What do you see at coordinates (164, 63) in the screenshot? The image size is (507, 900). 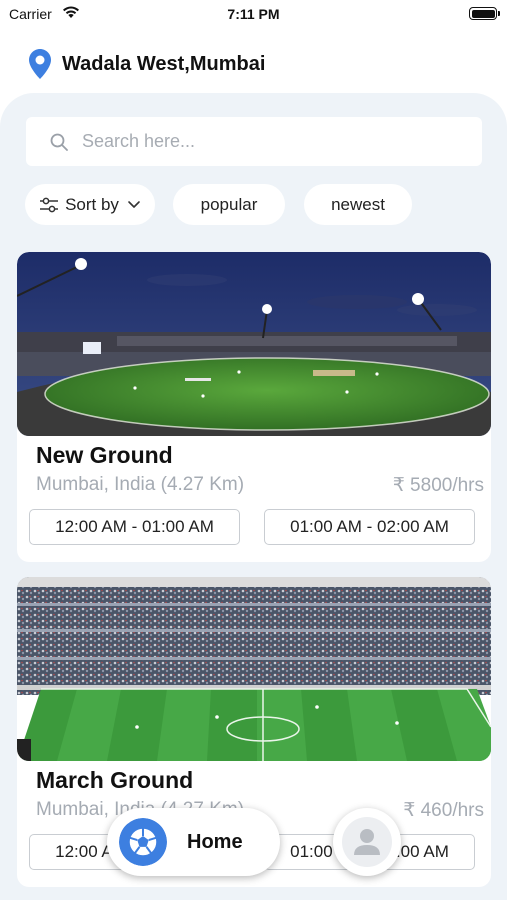 I see `location-text: Wadala West,Mumbai` at bounding box center [164, 63].